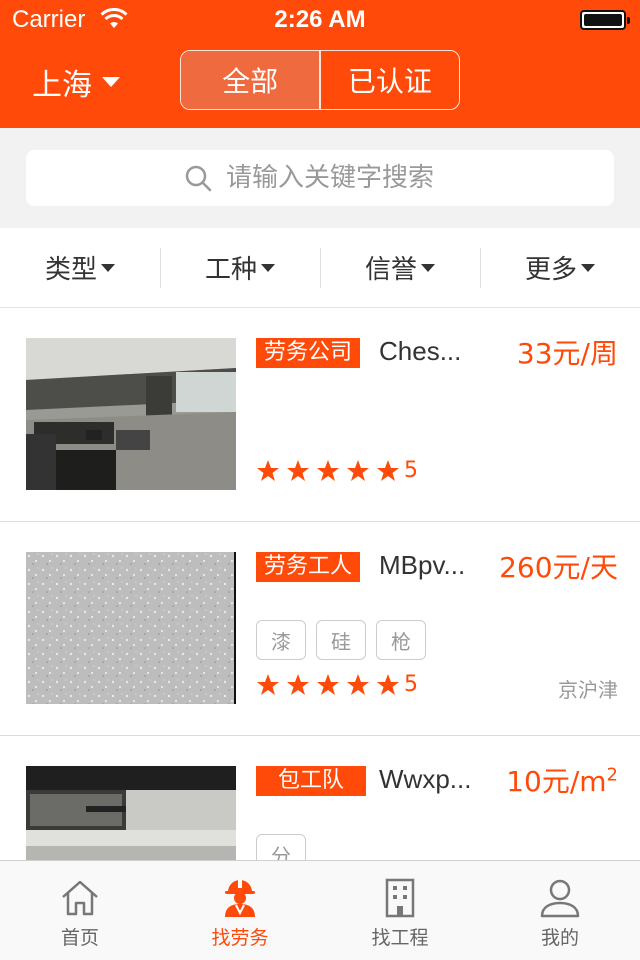  I want to click on skill-tags: 分, so click(281, 847).